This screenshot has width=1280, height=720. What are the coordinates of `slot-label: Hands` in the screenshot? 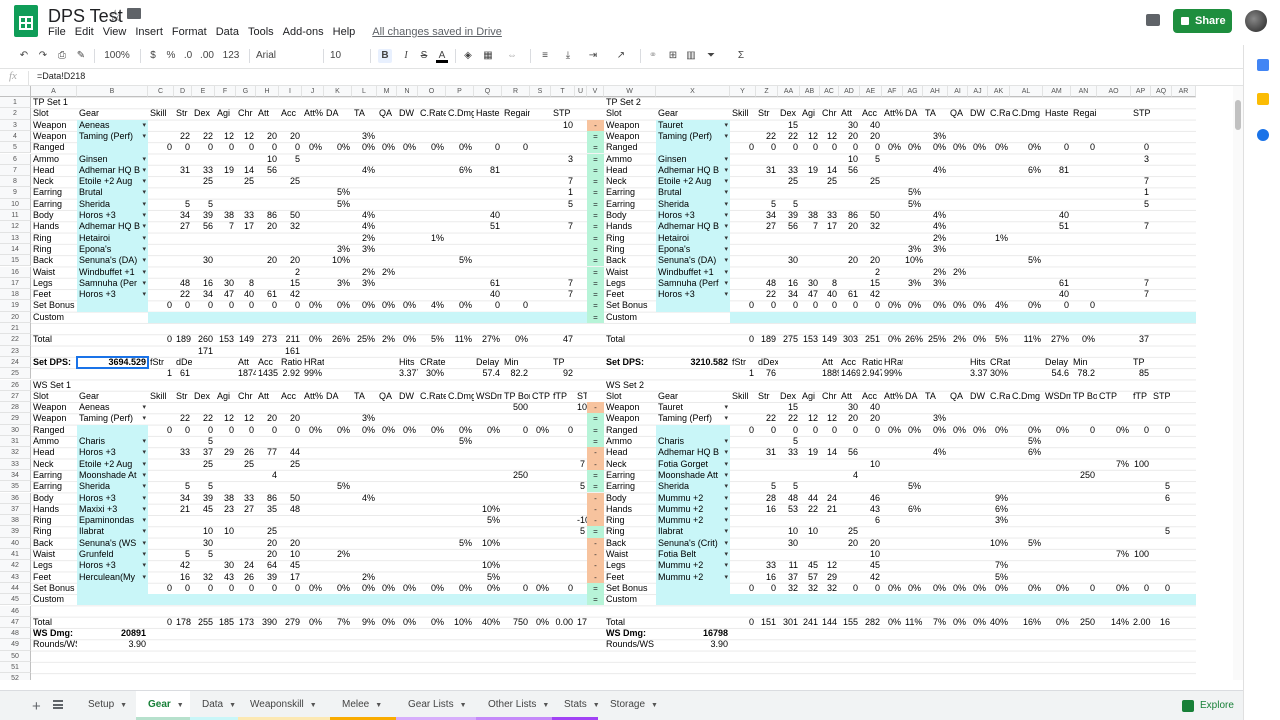 It's located at (630, 509).